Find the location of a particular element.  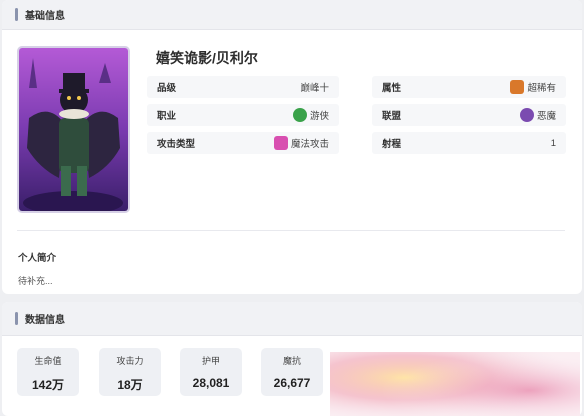

attr-range: 射程 1 is located at coordinates (469, 143).